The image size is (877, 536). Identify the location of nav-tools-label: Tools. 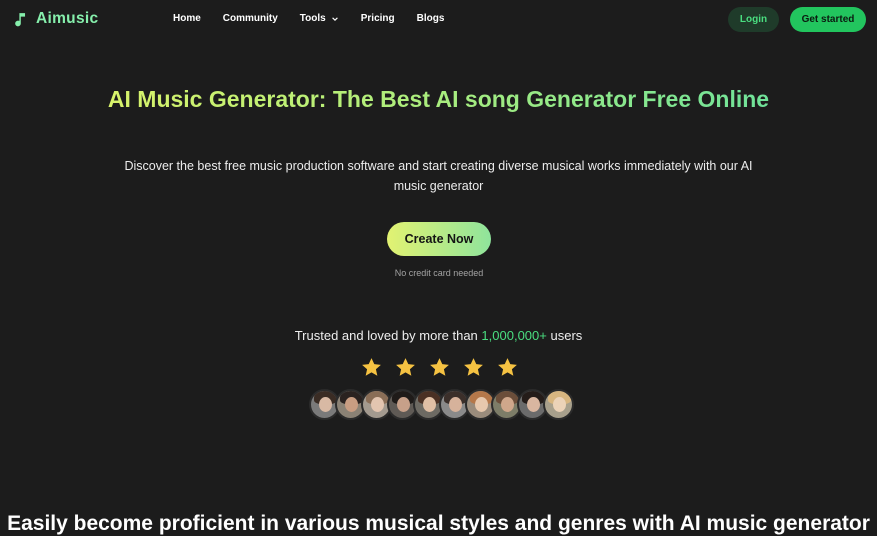
(312, 18).